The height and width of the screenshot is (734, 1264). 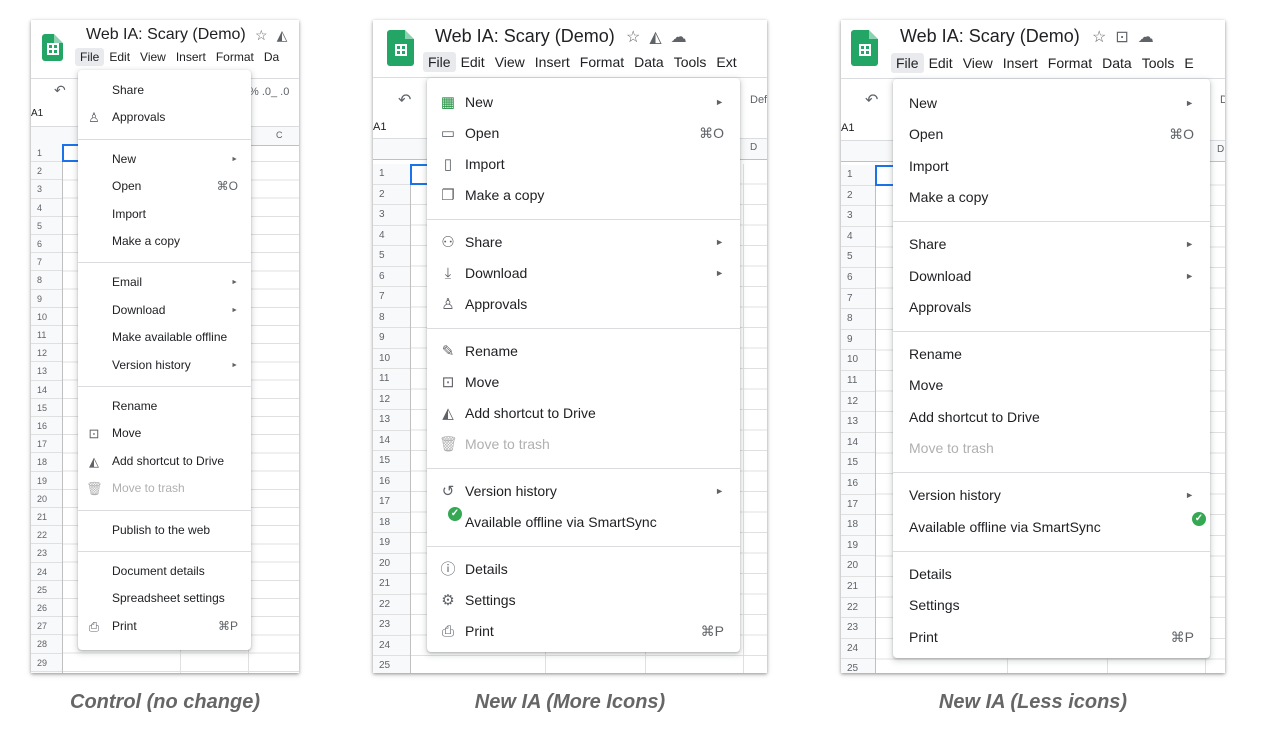 What do you see at coordinates (46, 481) in the screenshot?
I see `row-header: 19` at bounding box center [46, 481].